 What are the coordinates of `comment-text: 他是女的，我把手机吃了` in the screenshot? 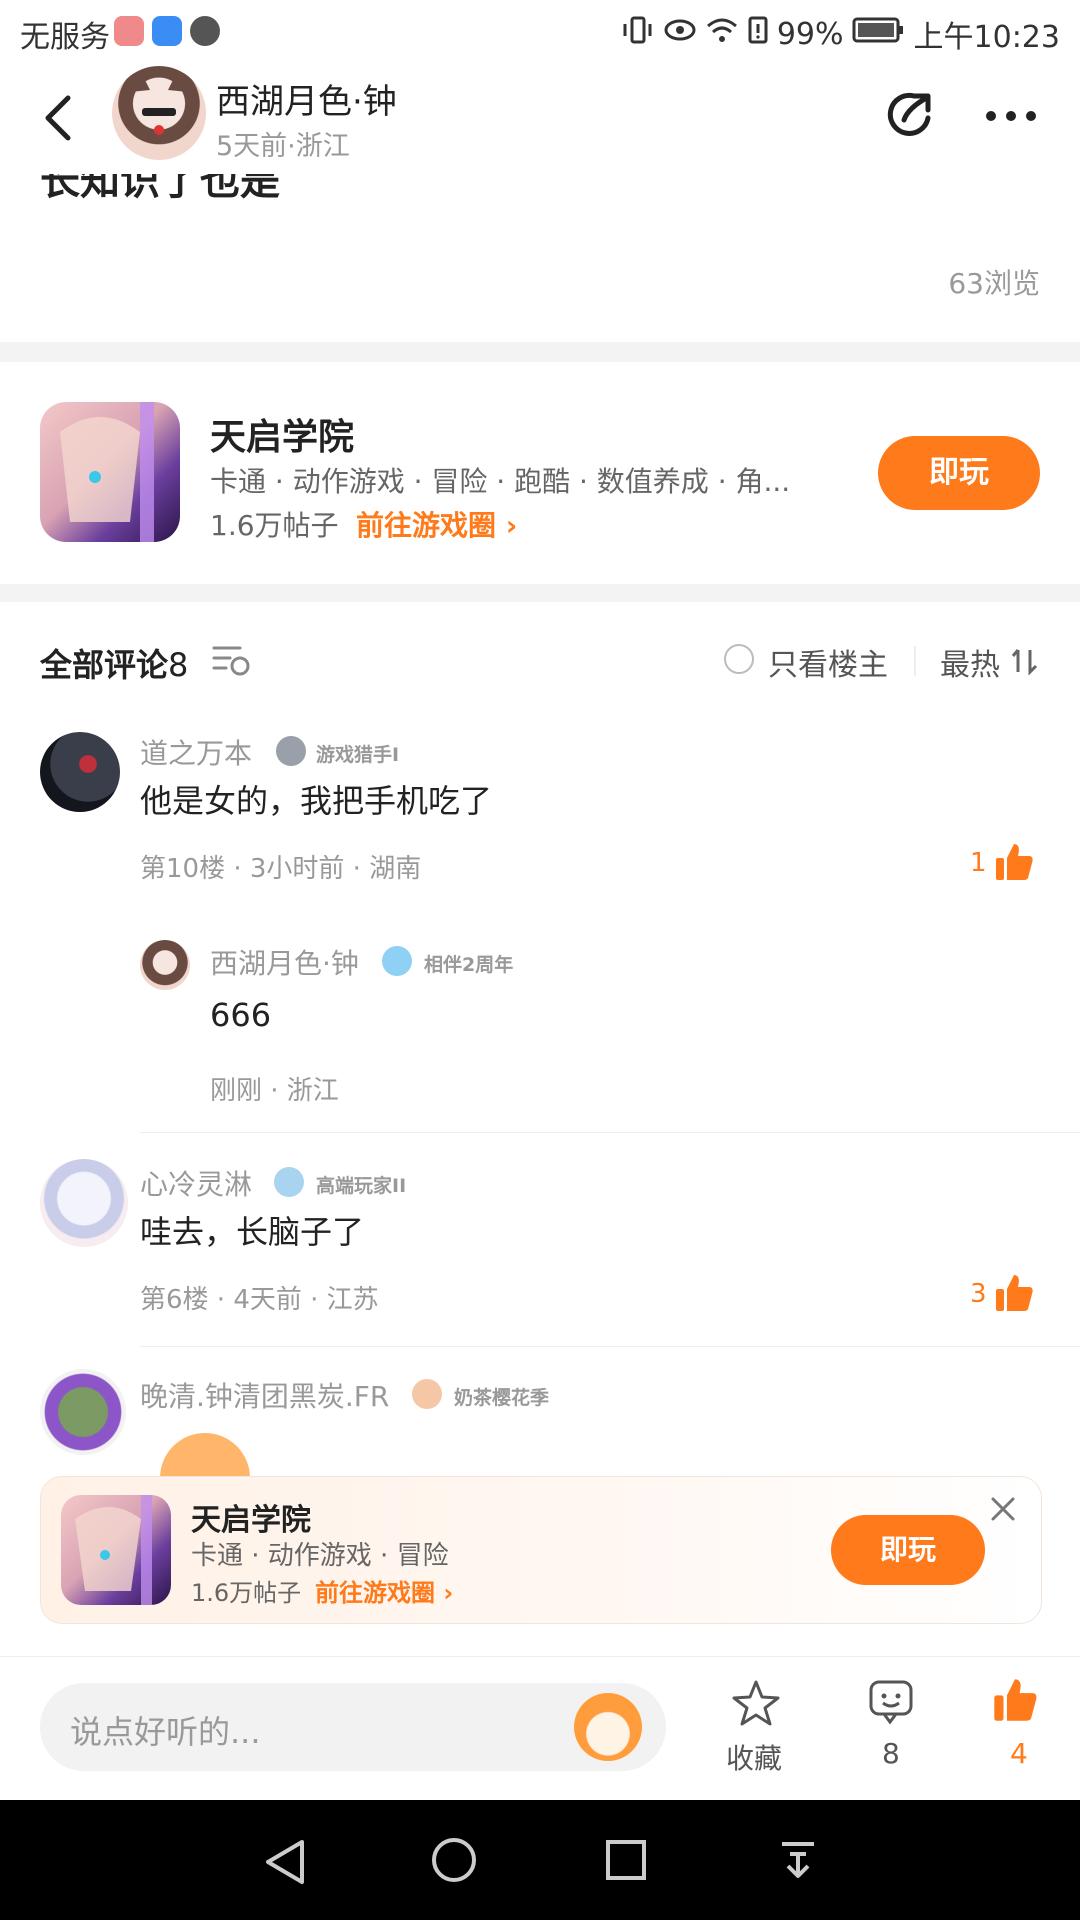 It's located at (316, 801).